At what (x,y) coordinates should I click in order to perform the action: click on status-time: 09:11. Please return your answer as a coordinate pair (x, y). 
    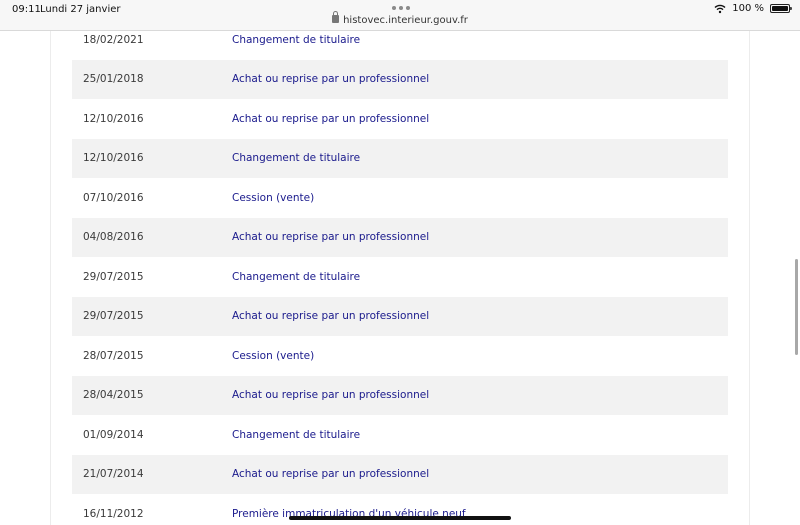
    Looking at the image, I should click on (26, 9).